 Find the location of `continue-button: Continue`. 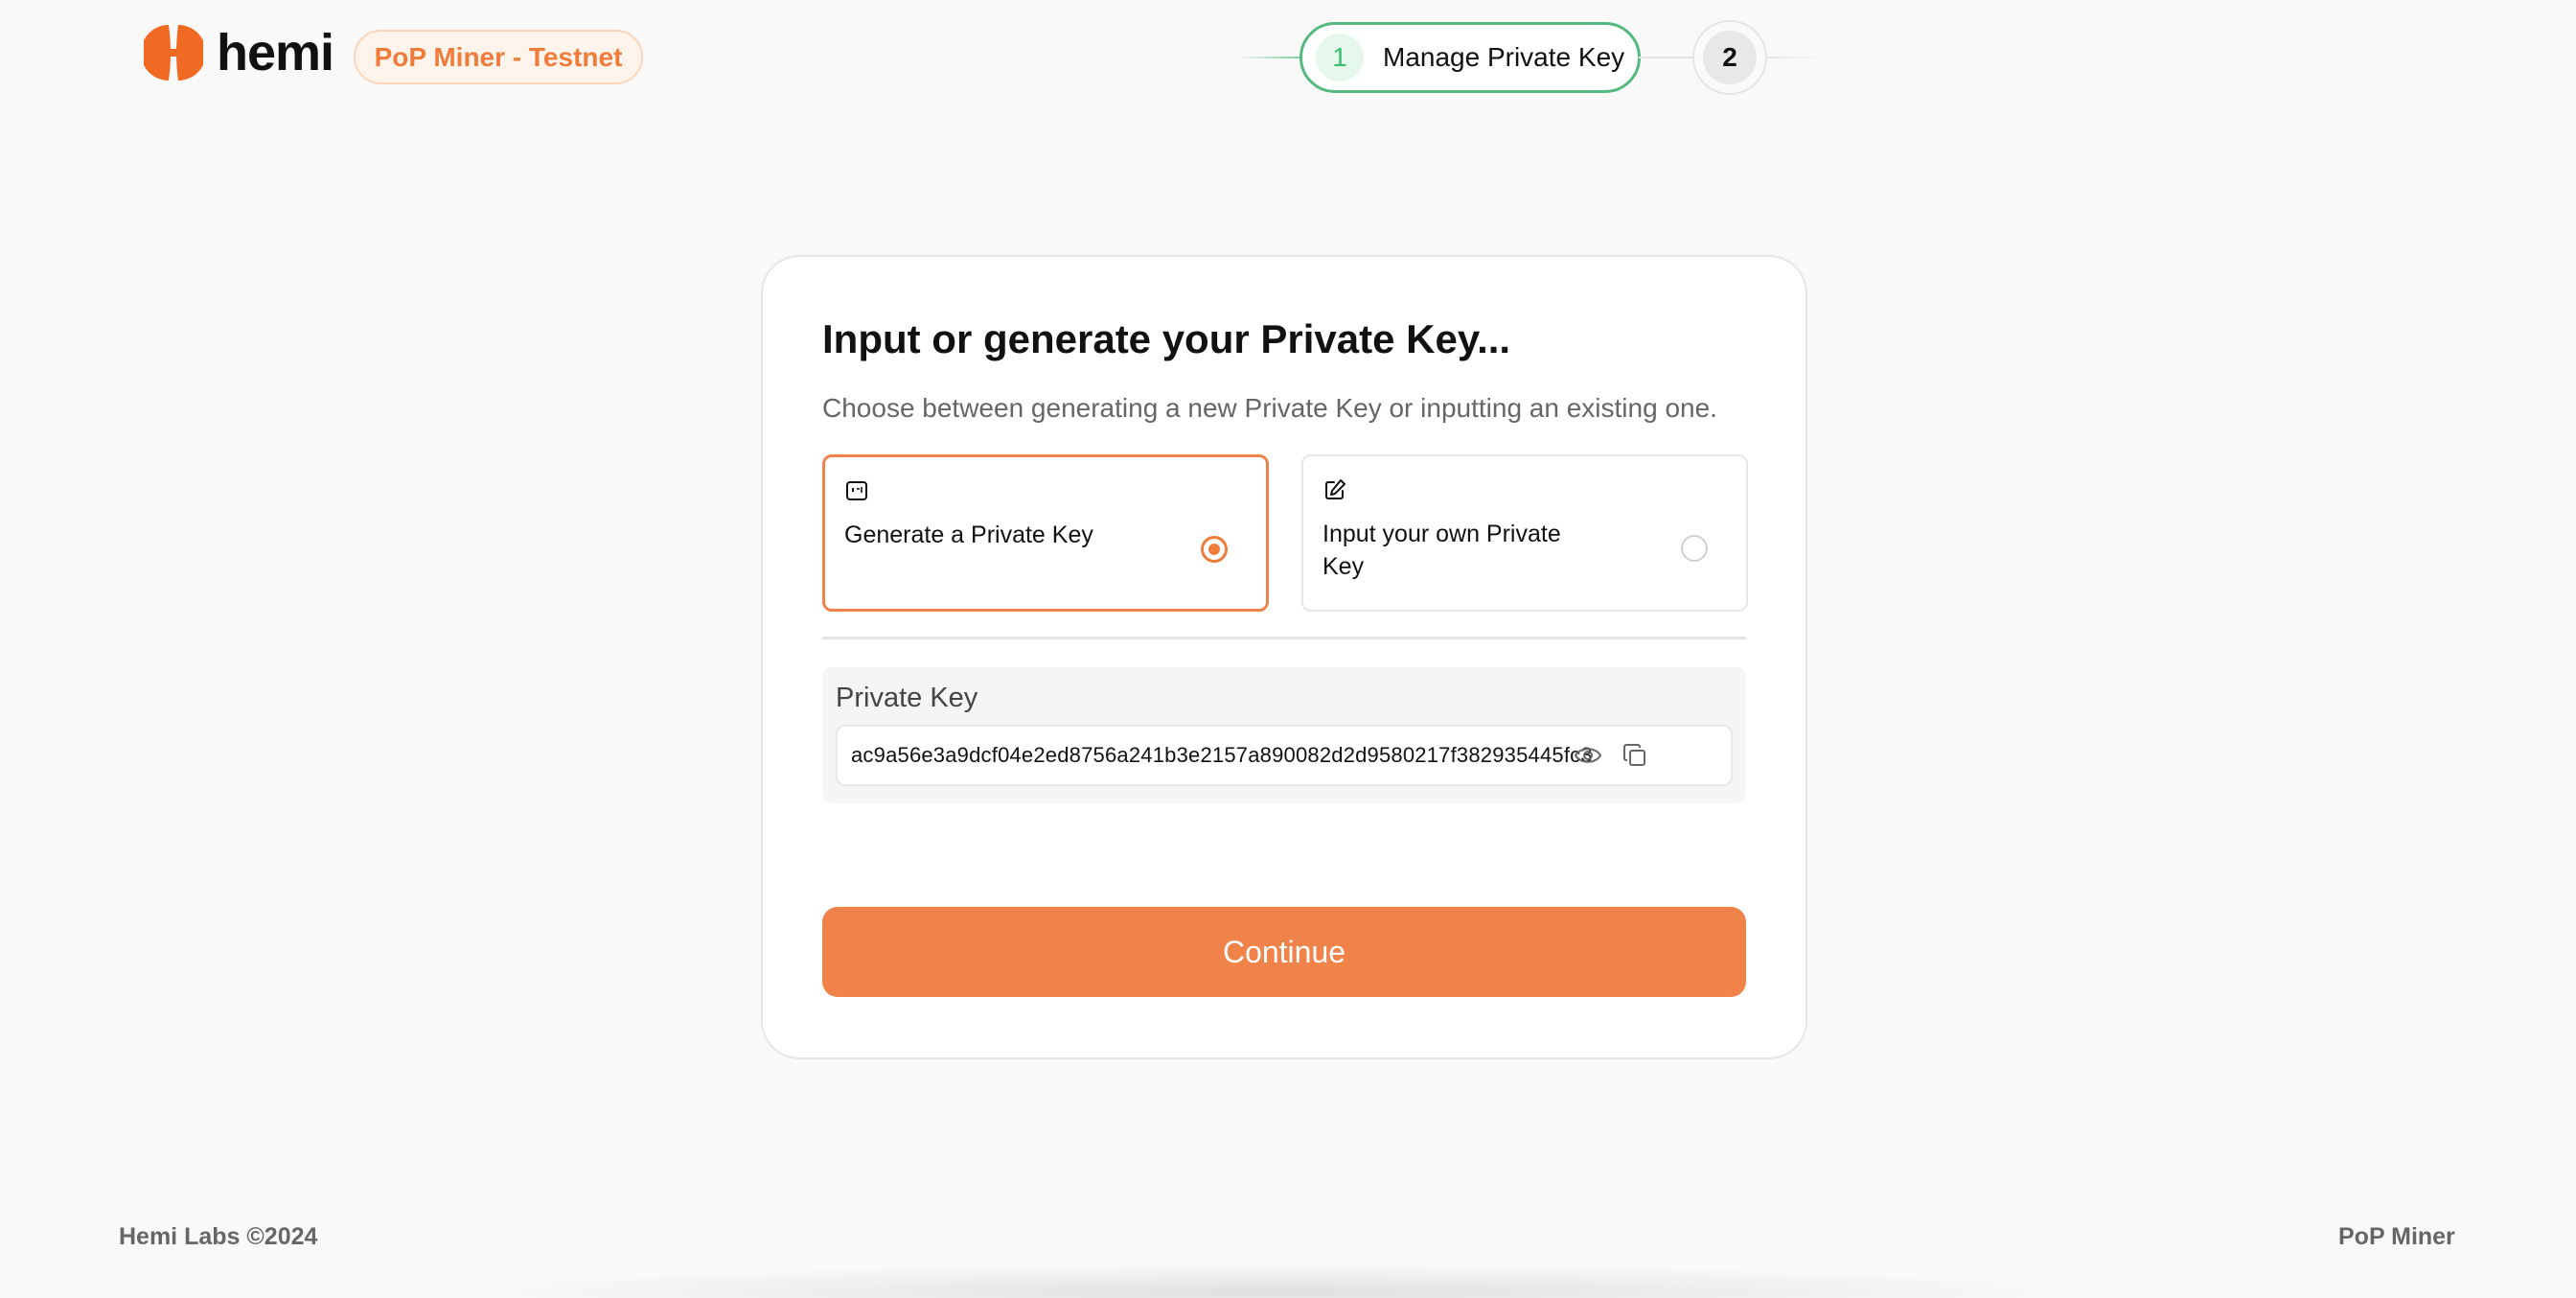

continue-button: Continue is located at coordinates (1284, 952).